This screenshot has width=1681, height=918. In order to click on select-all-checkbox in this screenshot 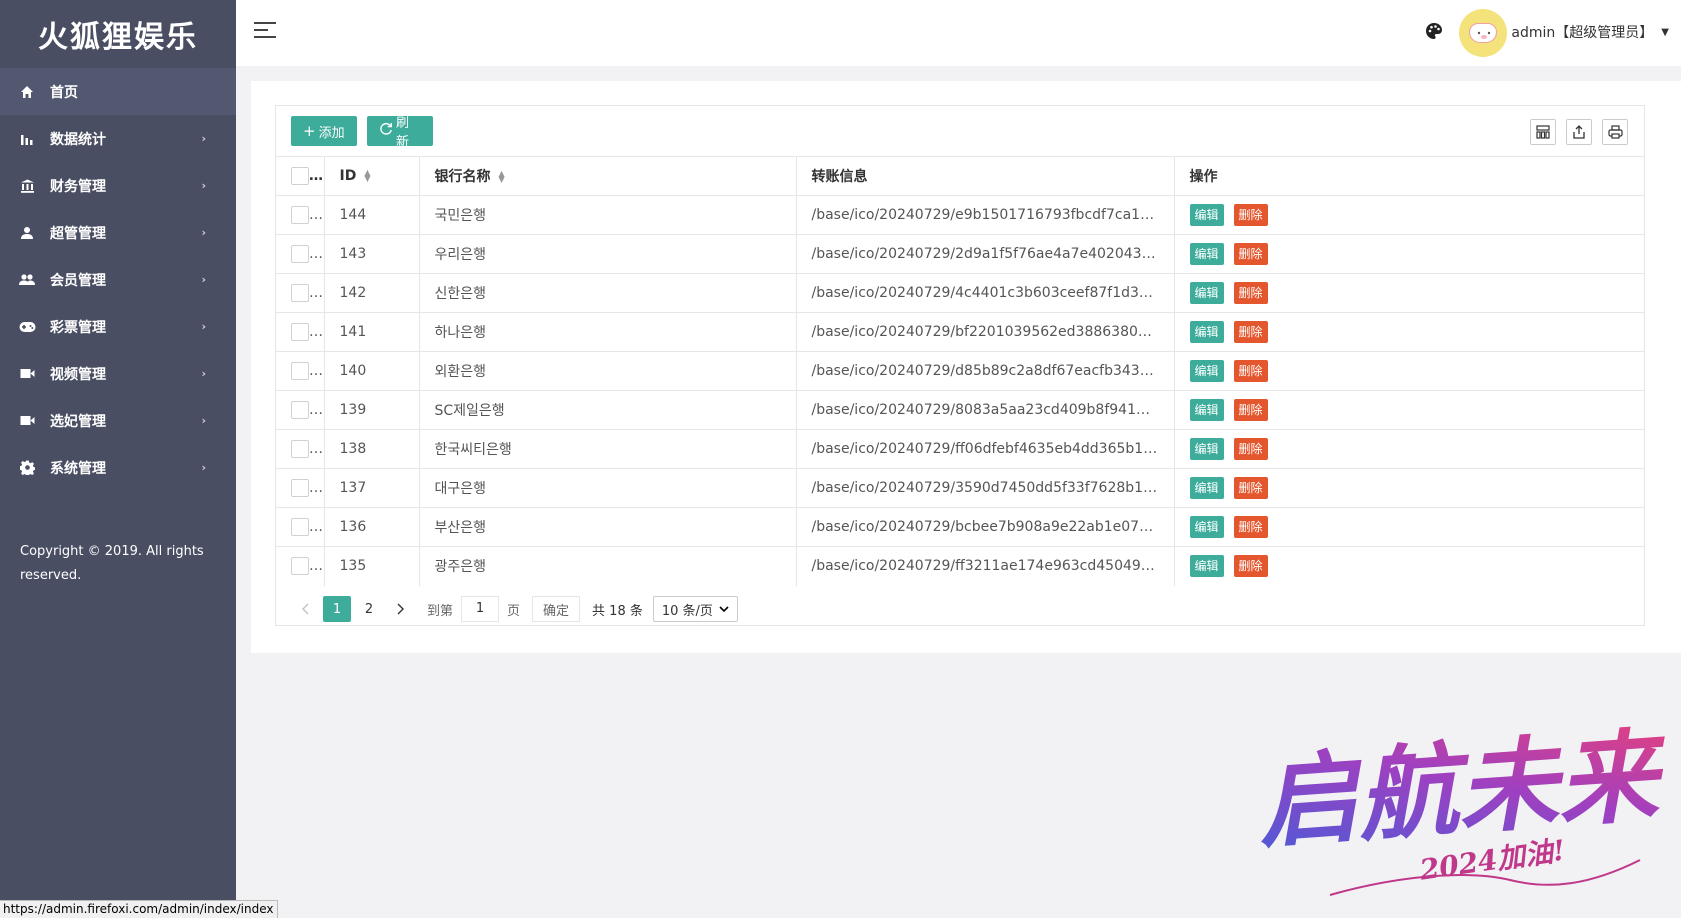, I will do `click(300, 176)`.